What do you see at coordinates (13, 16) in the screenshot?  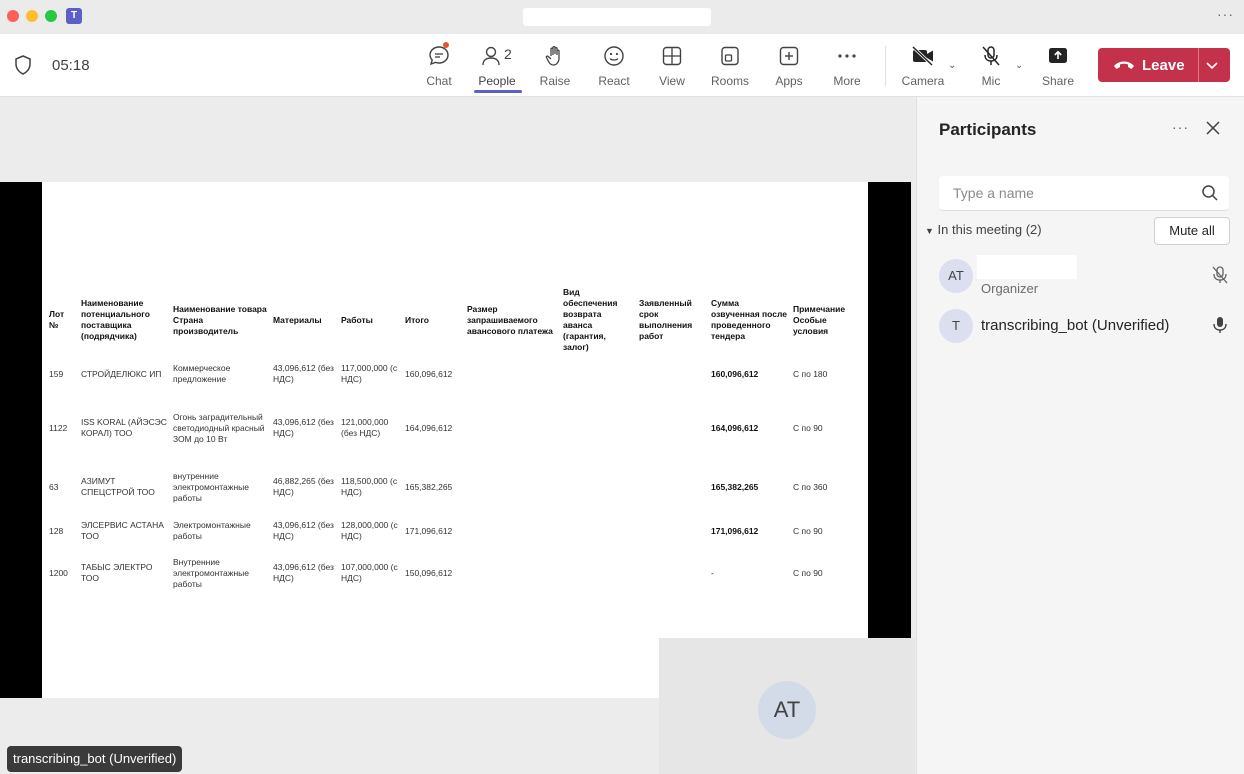 I see `close-window-button` at bounding box center [13, 16].